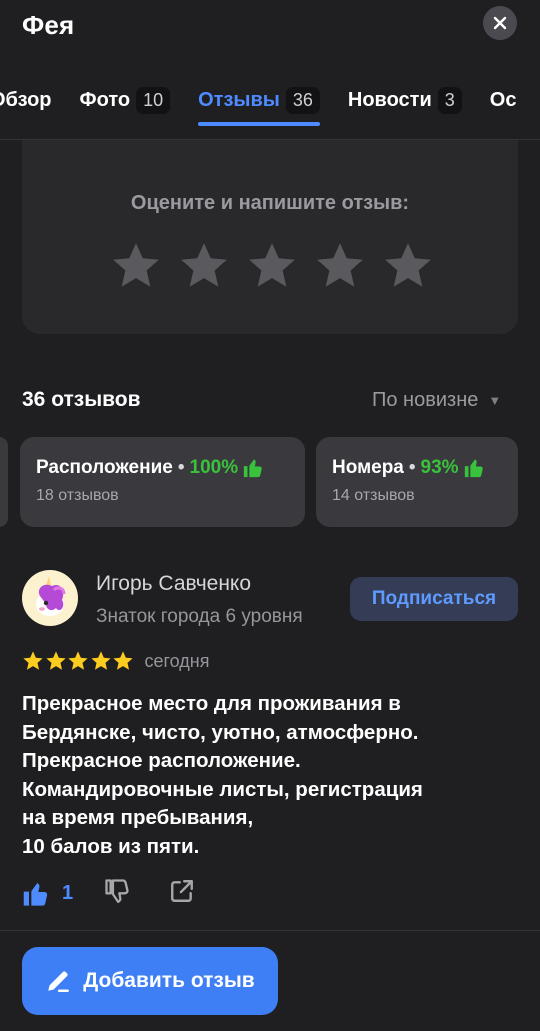 The width and height of the screenshot is (540, 1031). Describe the element at coordinates (182, 891) in the screenshot. I see `share-icon` at that location.